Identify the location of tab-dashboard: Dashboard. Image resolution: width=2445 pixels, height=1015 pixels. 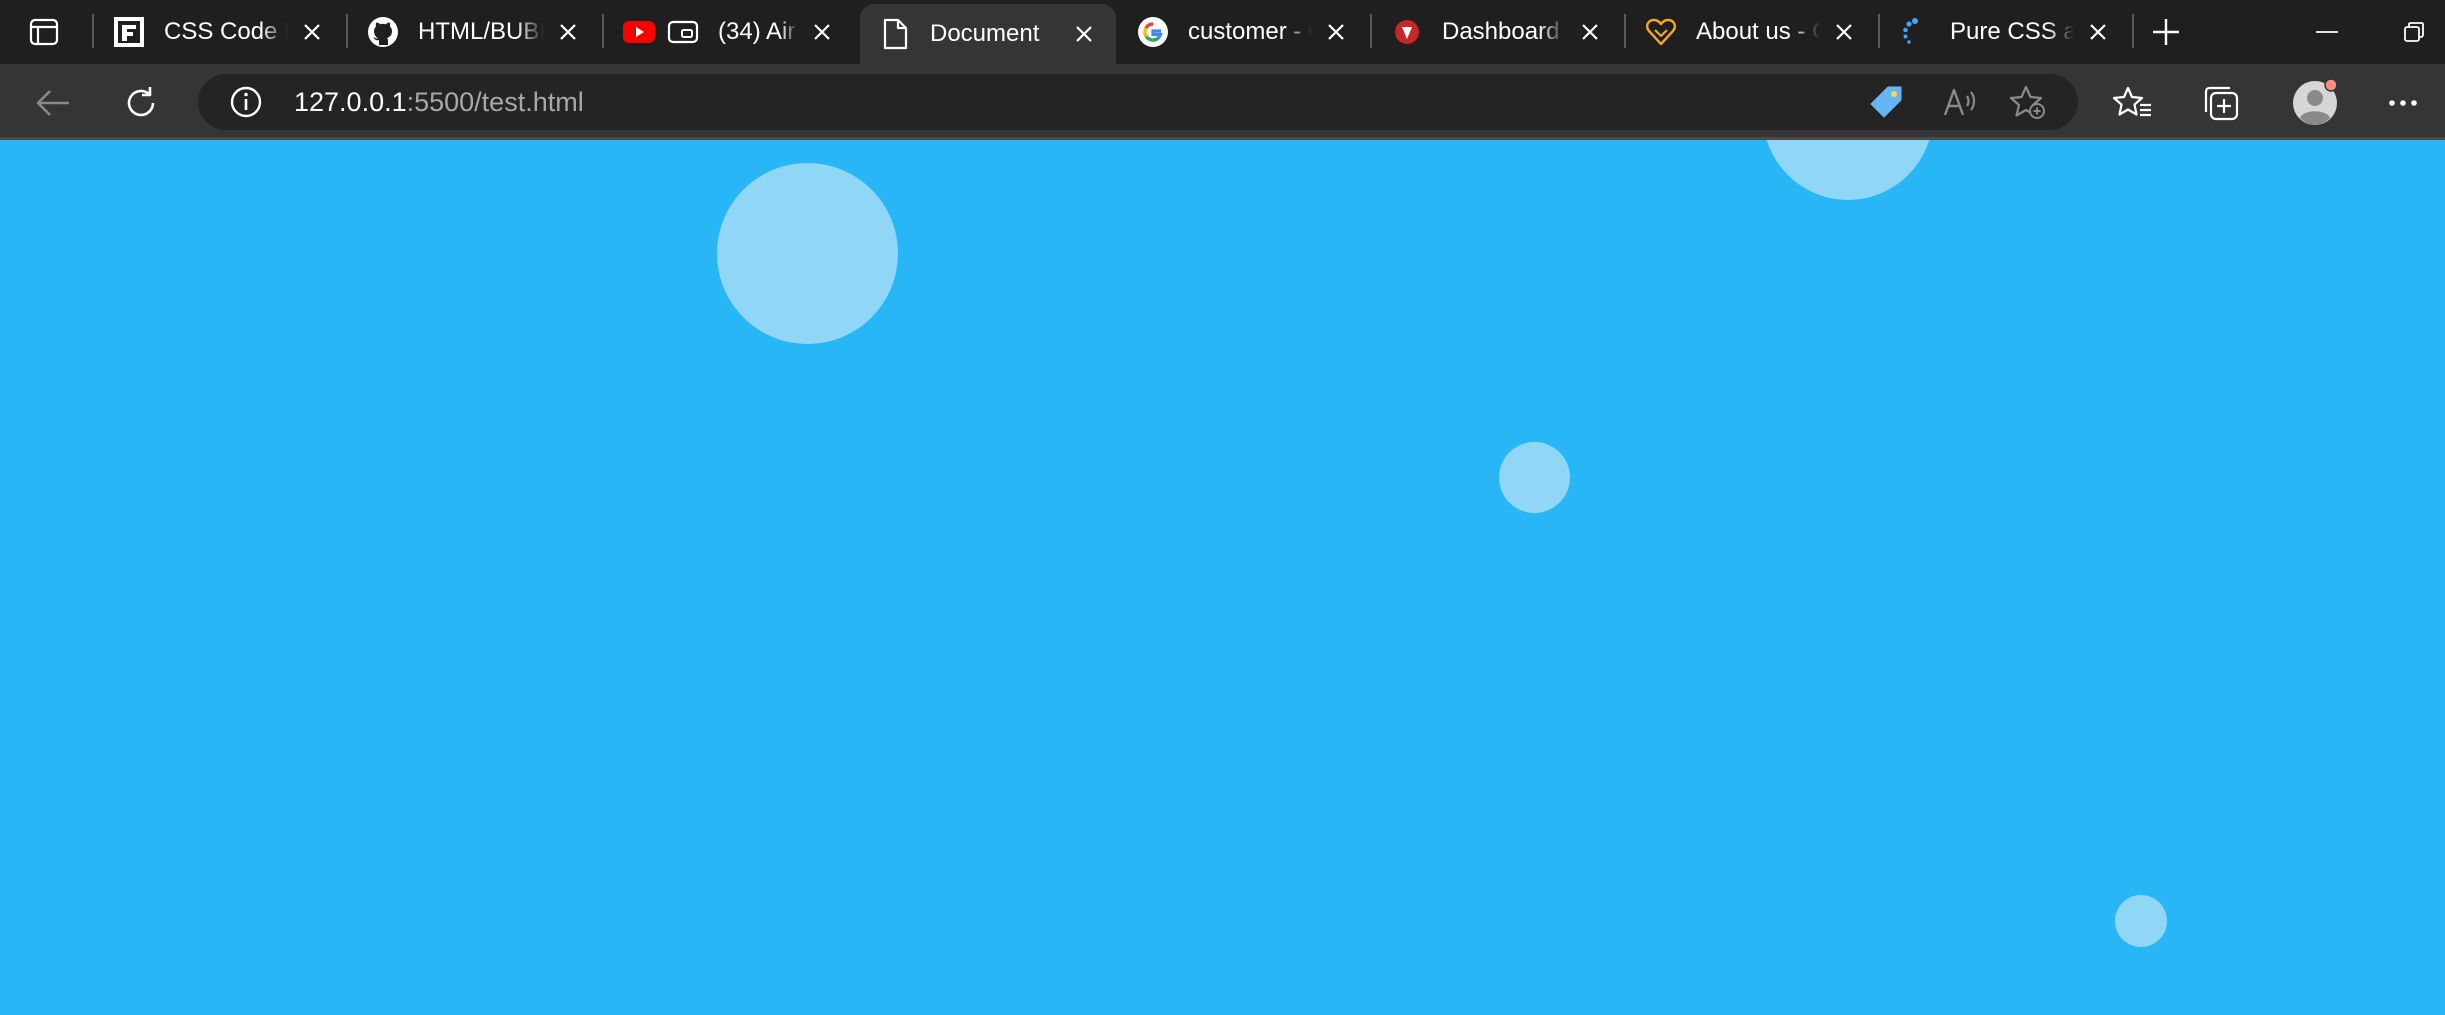
(1497, 32).